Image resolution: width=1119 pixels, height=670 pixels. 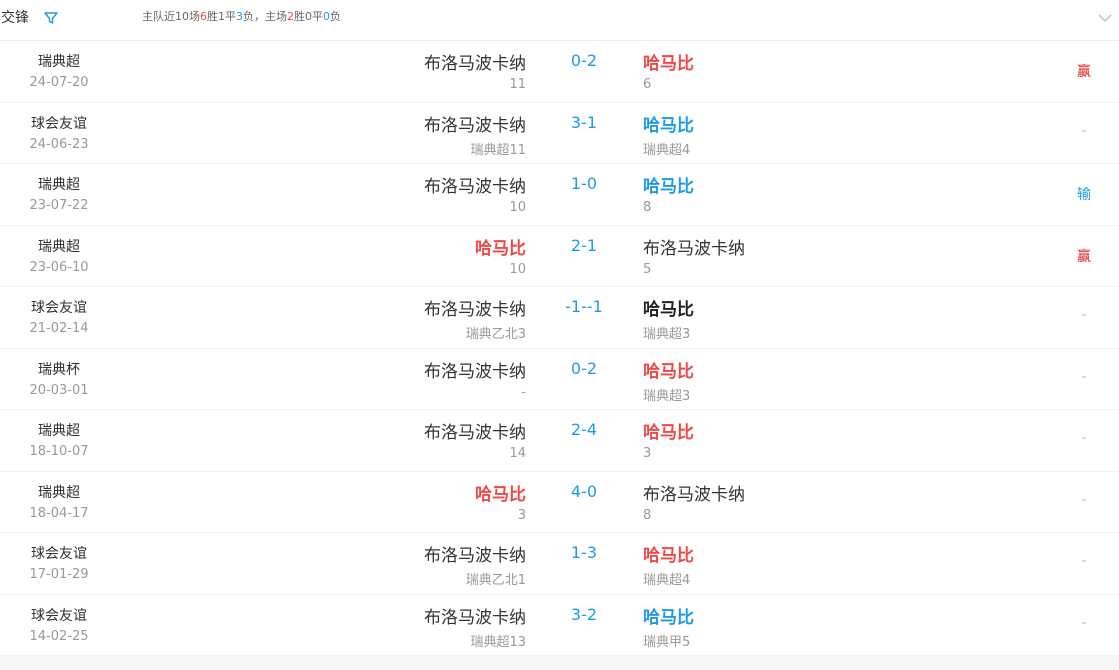 What do you see at coordinates (521, 515) in the screenshot?
I see `home-team-rank: 3` at bounding box center [521, 515].